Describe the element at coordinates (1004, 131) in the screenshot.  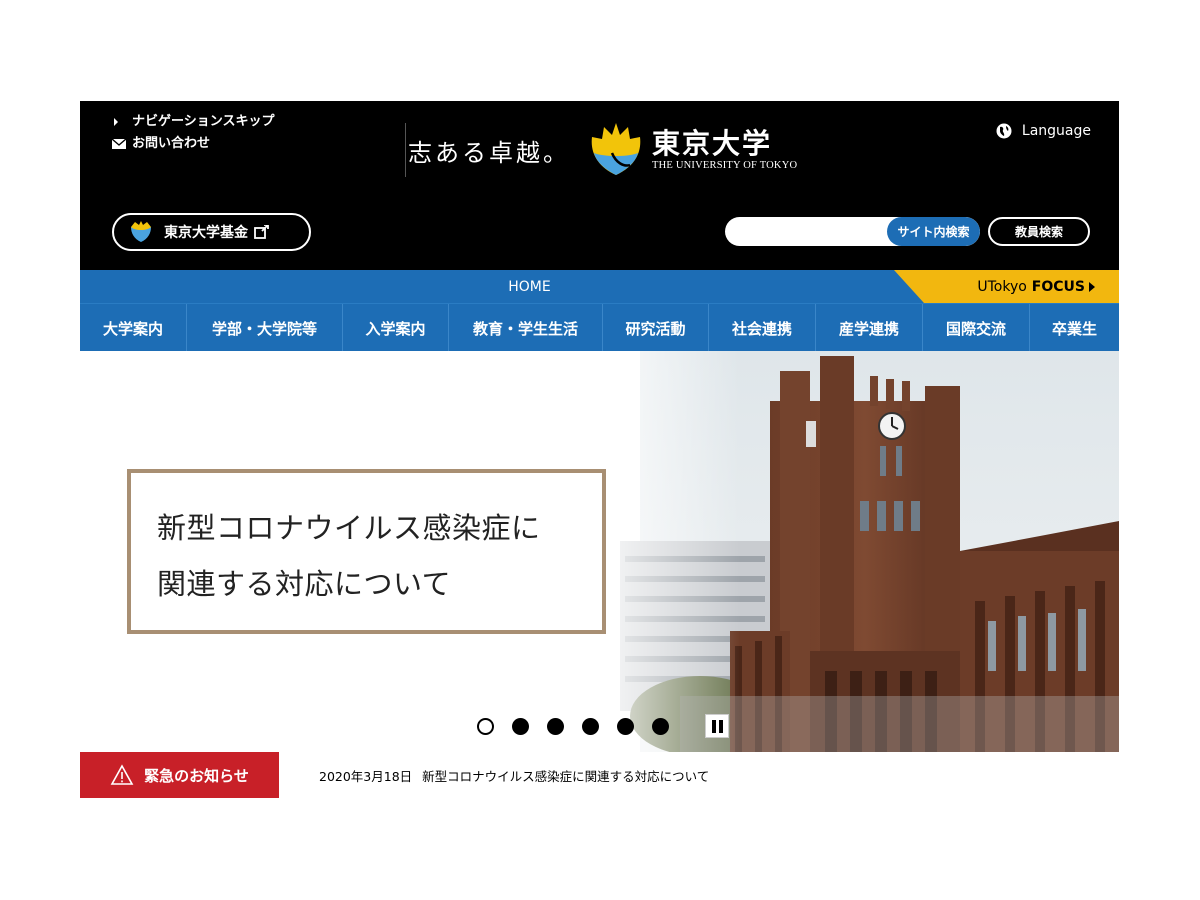
I see `globe-icon` at that location.